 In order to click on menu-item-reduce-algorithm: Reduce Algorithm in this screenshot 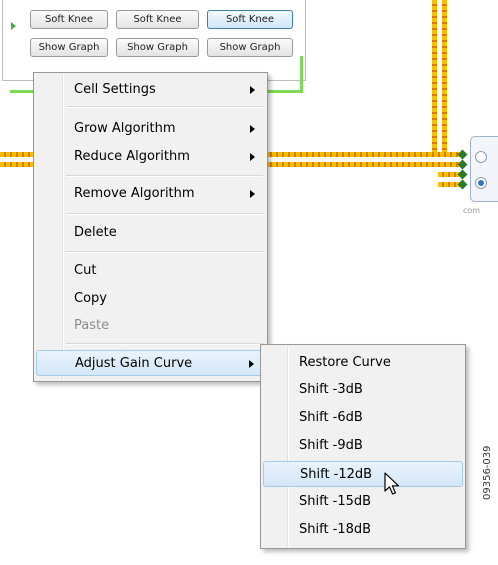, I will do `click(150, 157)`.